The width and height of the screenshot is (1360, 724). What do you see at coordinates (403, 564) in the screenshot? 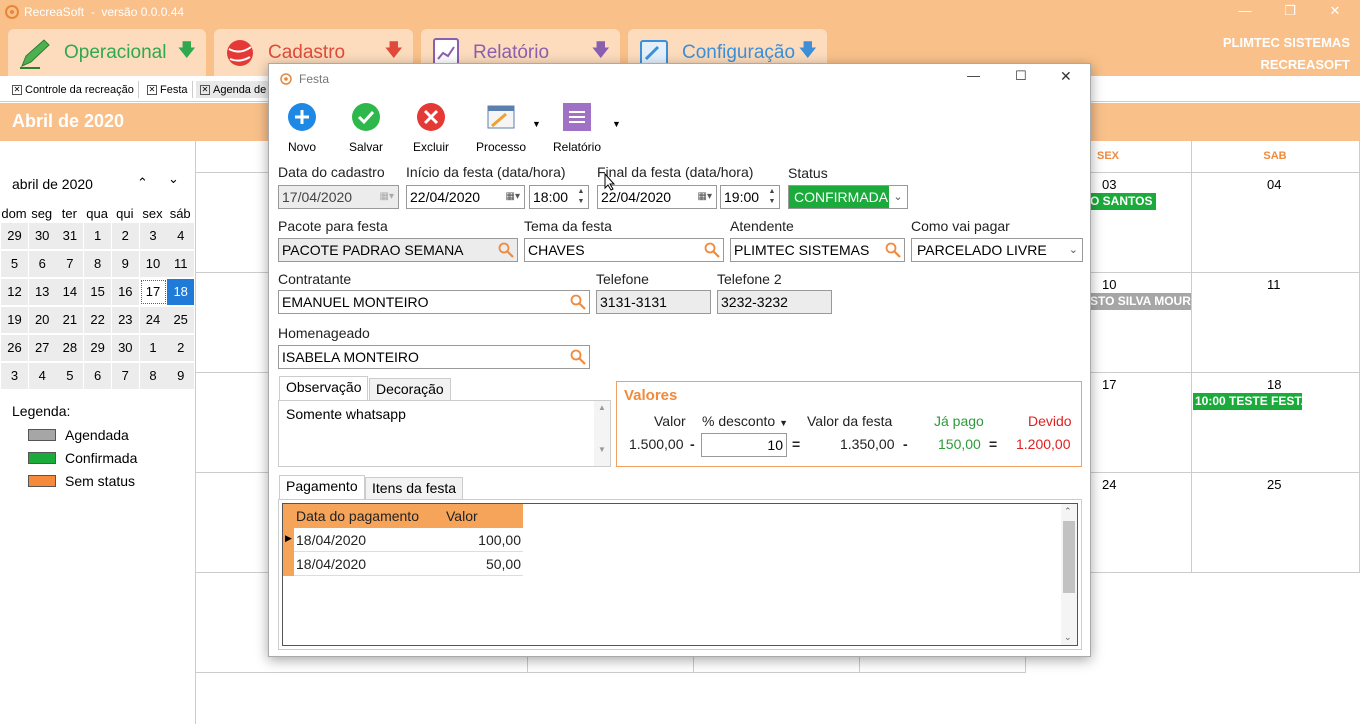
I see `table-row: 18/04/2020 50,00` at bounding box center [403, 564].